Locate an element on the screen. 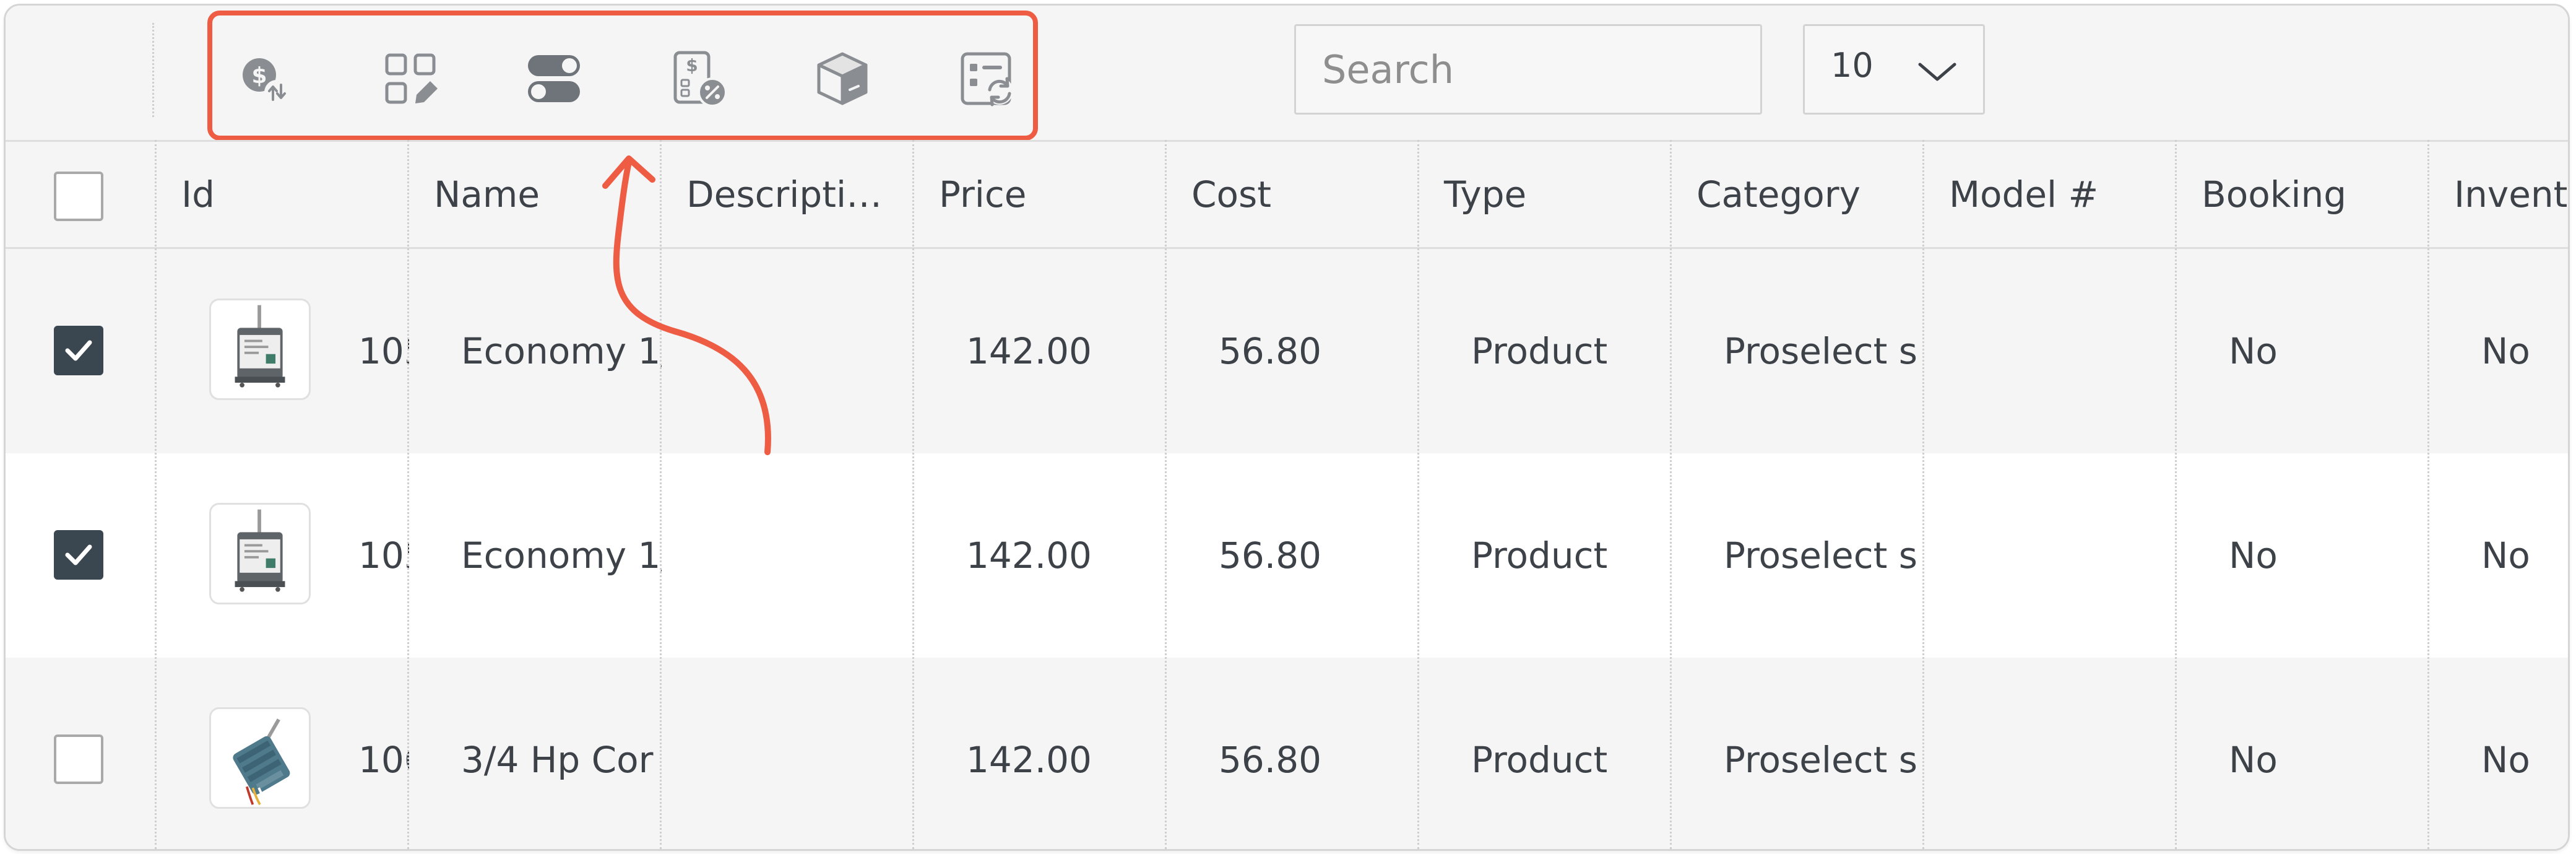  chevron-down-icon is located at coordinates (1937, 71).